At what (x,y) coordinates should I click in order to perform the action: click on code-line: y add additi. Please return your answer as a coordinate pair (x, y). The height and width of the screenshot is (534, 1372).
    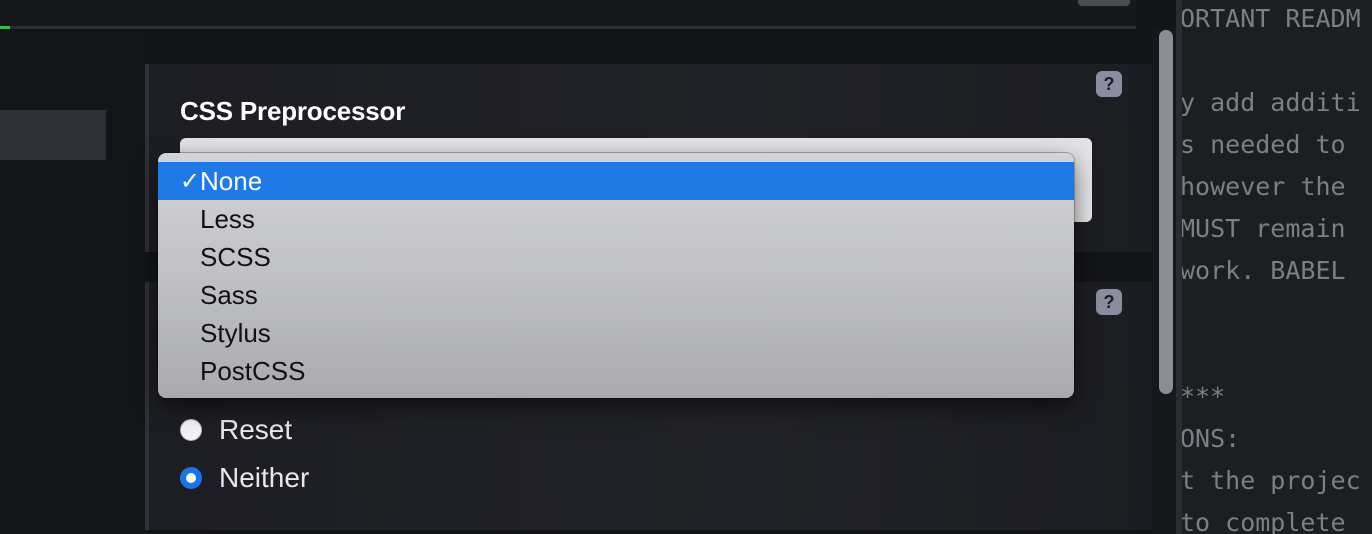
    Looking at the image, I should click on (1271, 102).